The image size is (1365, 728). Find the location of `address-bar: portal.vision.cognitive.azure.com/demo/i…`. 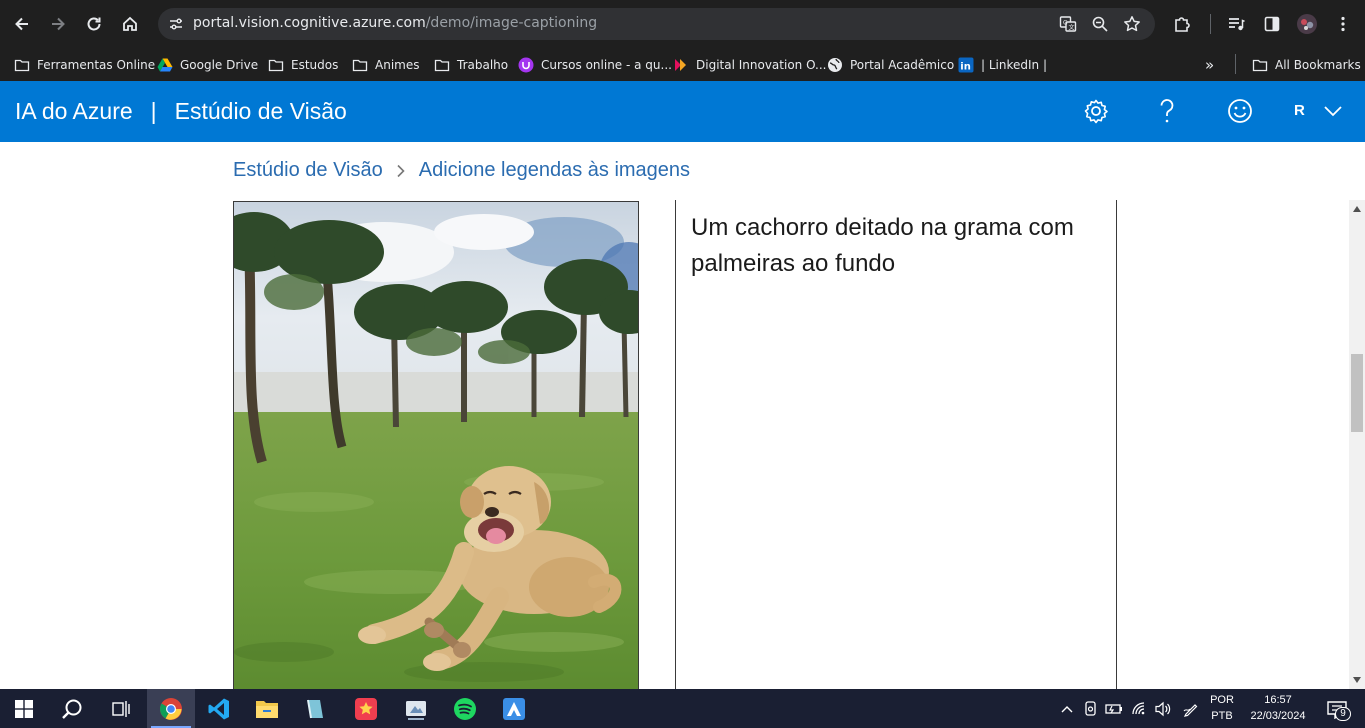

address-bar: portal.vision.cognitive.azure.com/demo/i… is located at coordinates (656, 24).